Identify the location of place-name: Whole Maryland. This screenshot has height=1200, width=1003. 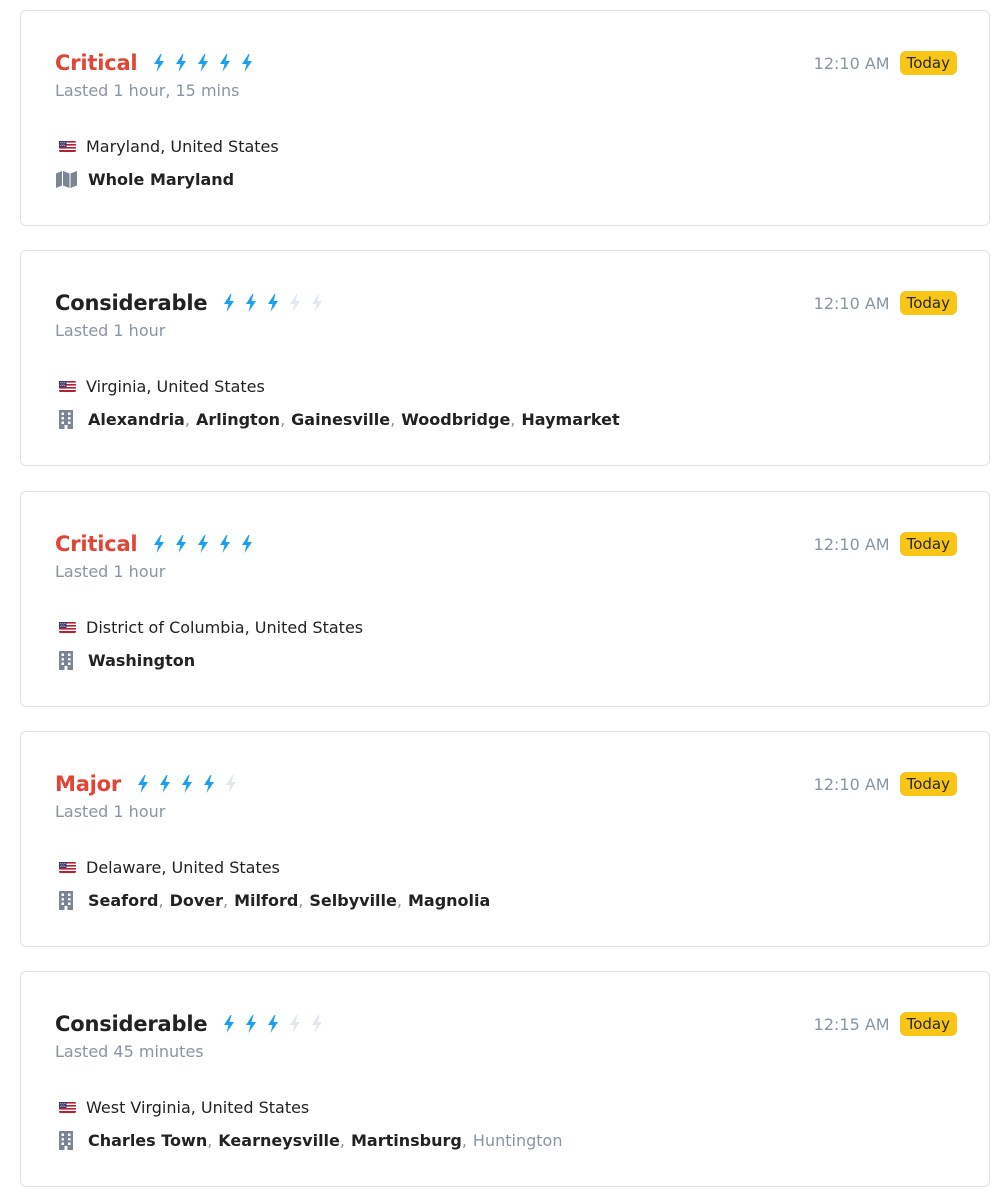
(161, 179).